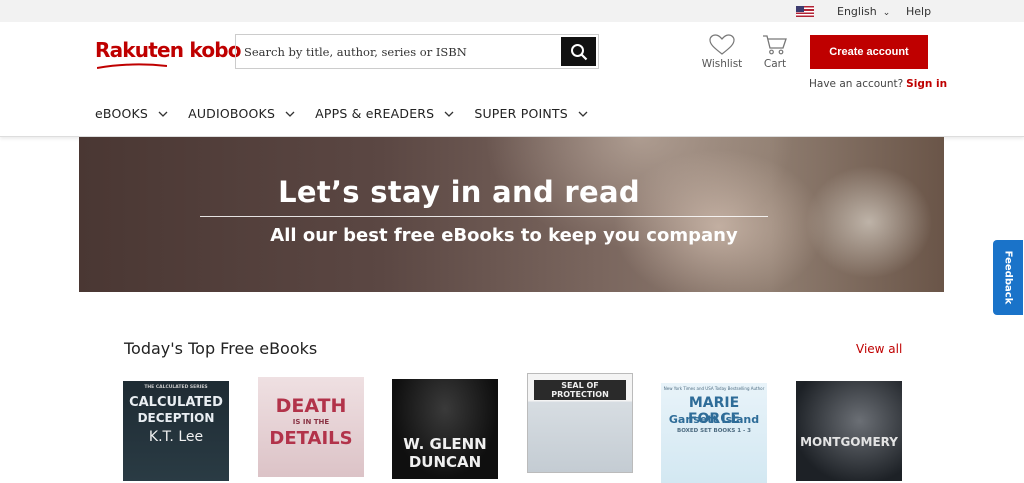 The height and width of the screenshot is (483, 1024). What do you see at coordinates (311, 438) in the screenshot?
I see `book-title-line: DETAILS` at bounding box center [311, 438].